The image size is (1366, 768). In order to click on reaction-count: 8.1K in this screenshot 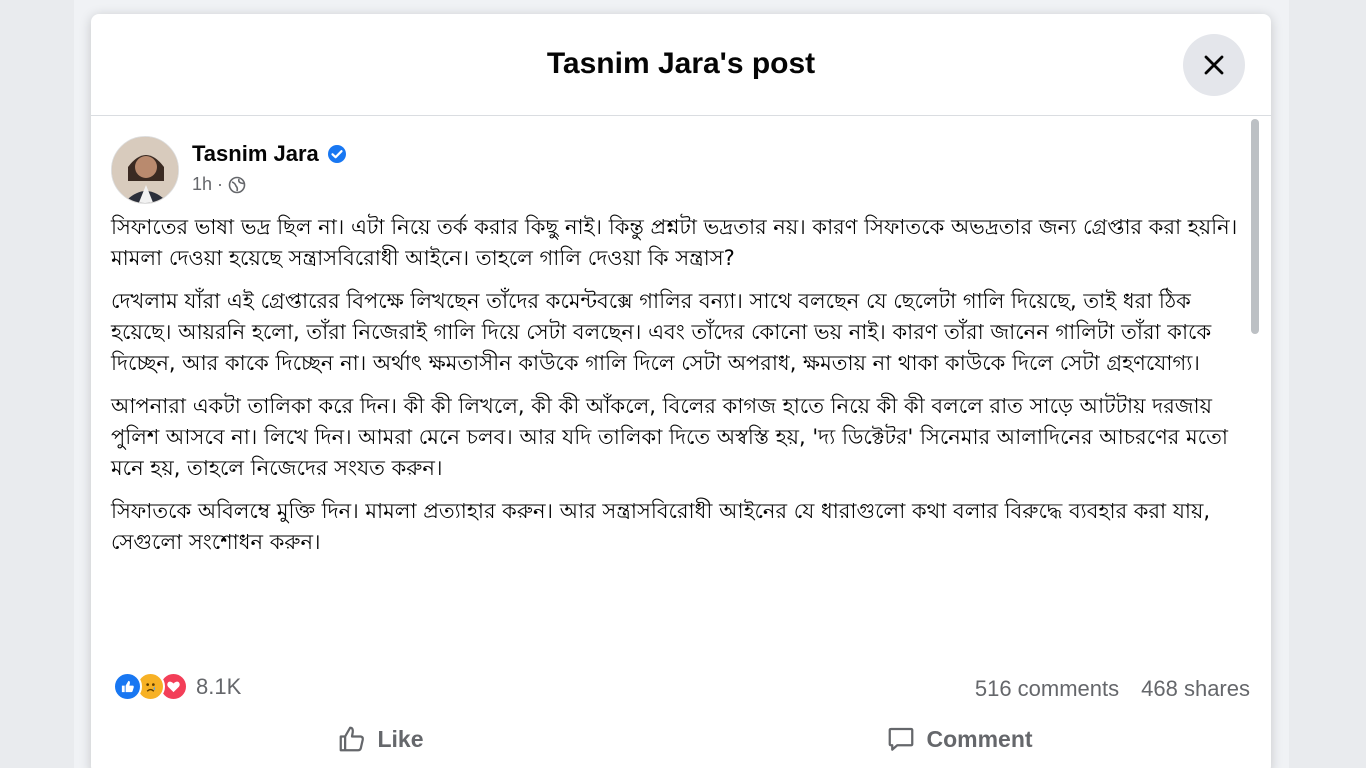, I will do `click(218, 687)`.